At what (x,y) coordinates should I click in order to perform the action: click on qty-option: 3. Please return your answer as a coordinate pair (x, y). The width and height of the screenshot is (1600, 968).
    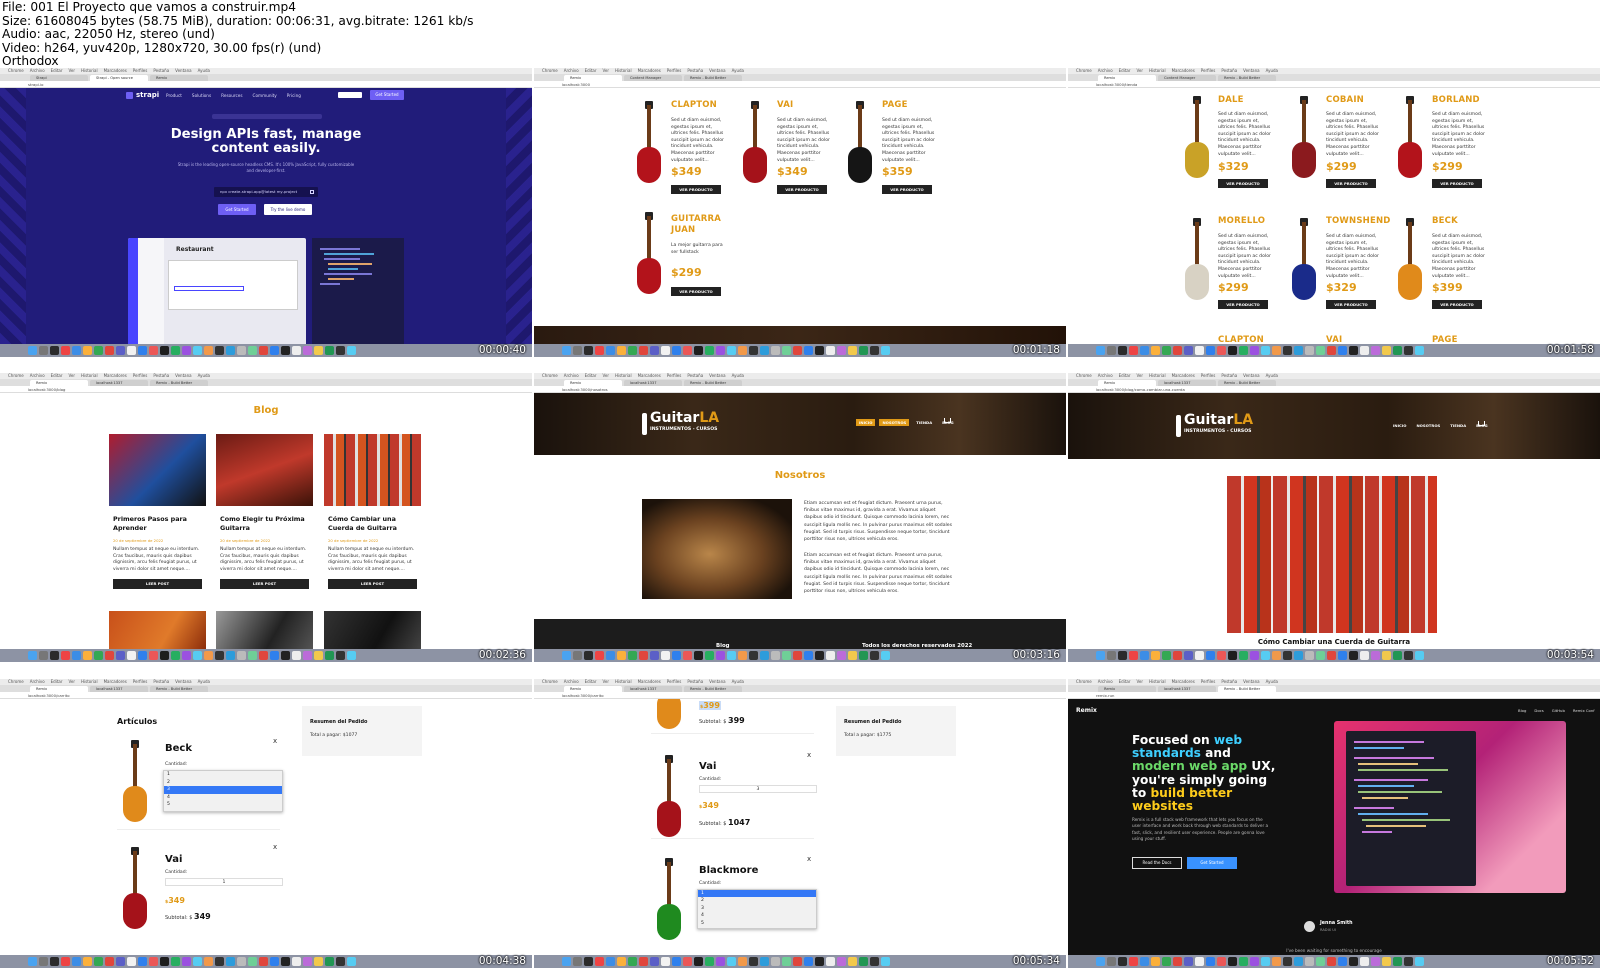
    Looking at the image, I should click on (758, 908).